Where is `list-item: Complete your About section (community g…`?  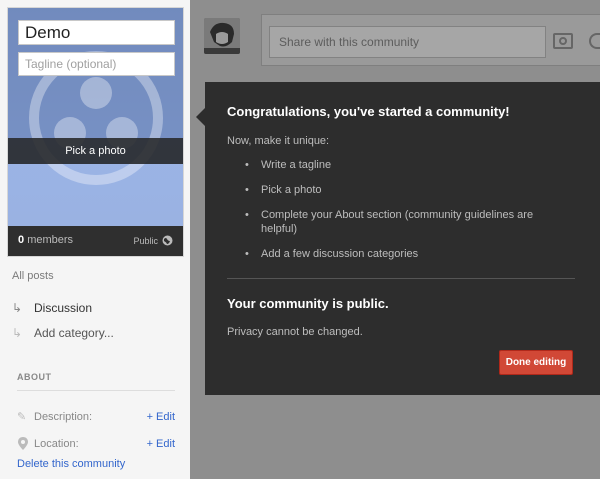 list-item: Complete your About section (community g… is located at coordinates (401, 222).